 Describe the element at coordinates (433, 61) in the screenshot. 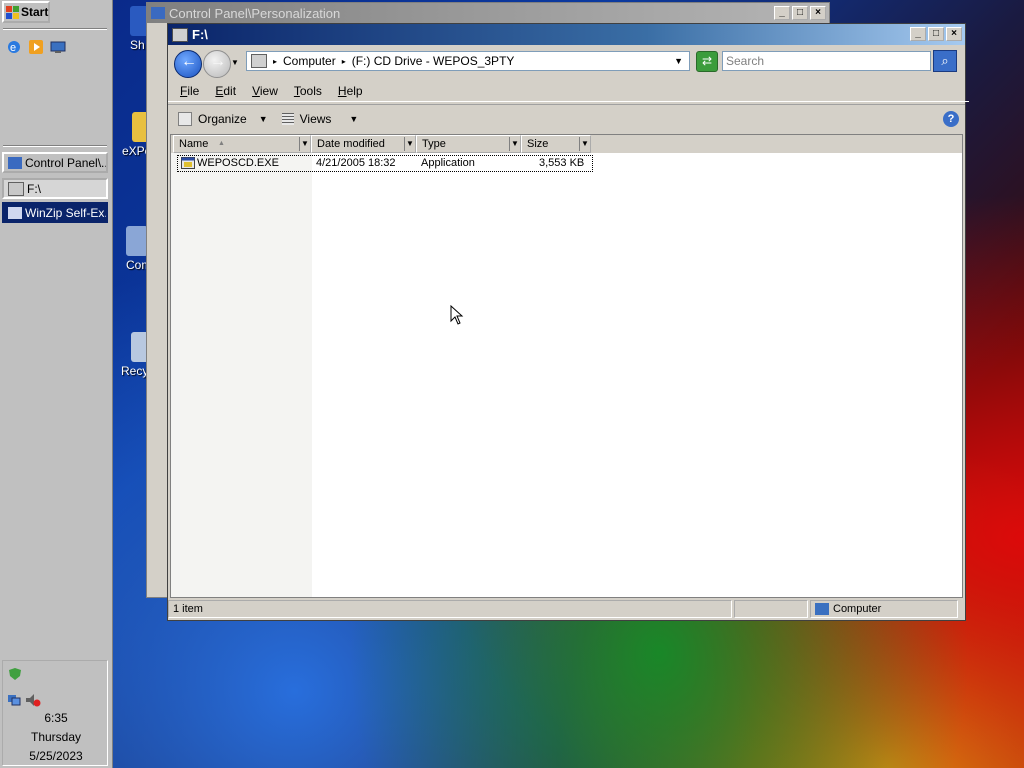

I see `breadcrumb-cd-drive: (F:) CD Drive - WEPOS_3PTY` at that location.